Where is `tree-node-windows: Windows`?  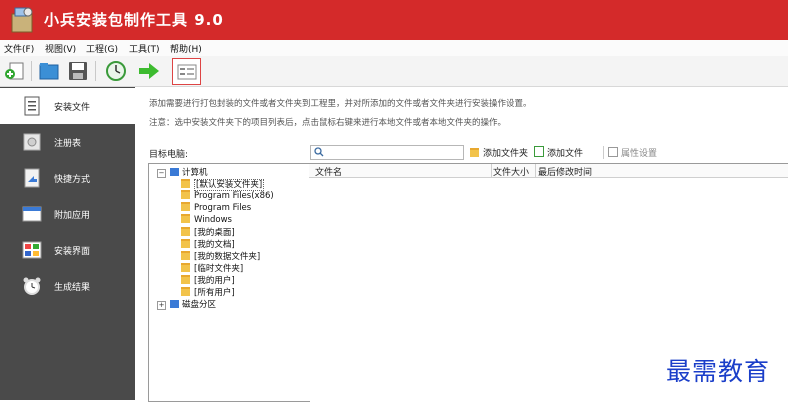 tree-node-windows: Windows is located at coordinates (206, 219).